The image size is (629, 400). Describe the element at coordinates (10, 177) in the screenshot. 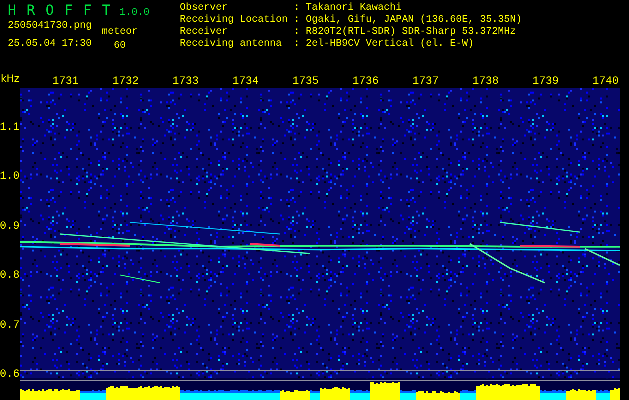

I see `axis-tick-label: 1.0` at that location.